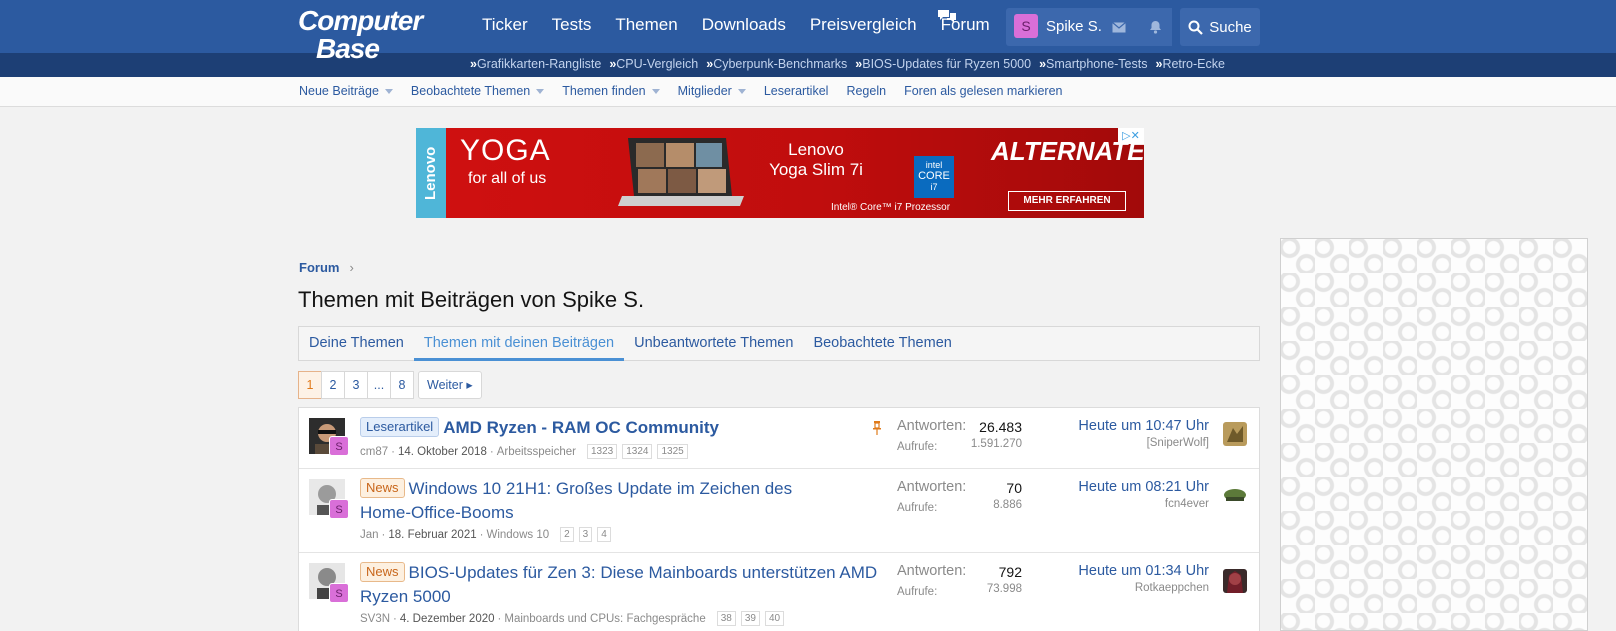  Describe the element at coordinates (744, 25) in the screenshot. I see `nav-downloads: Downloads` at that location.